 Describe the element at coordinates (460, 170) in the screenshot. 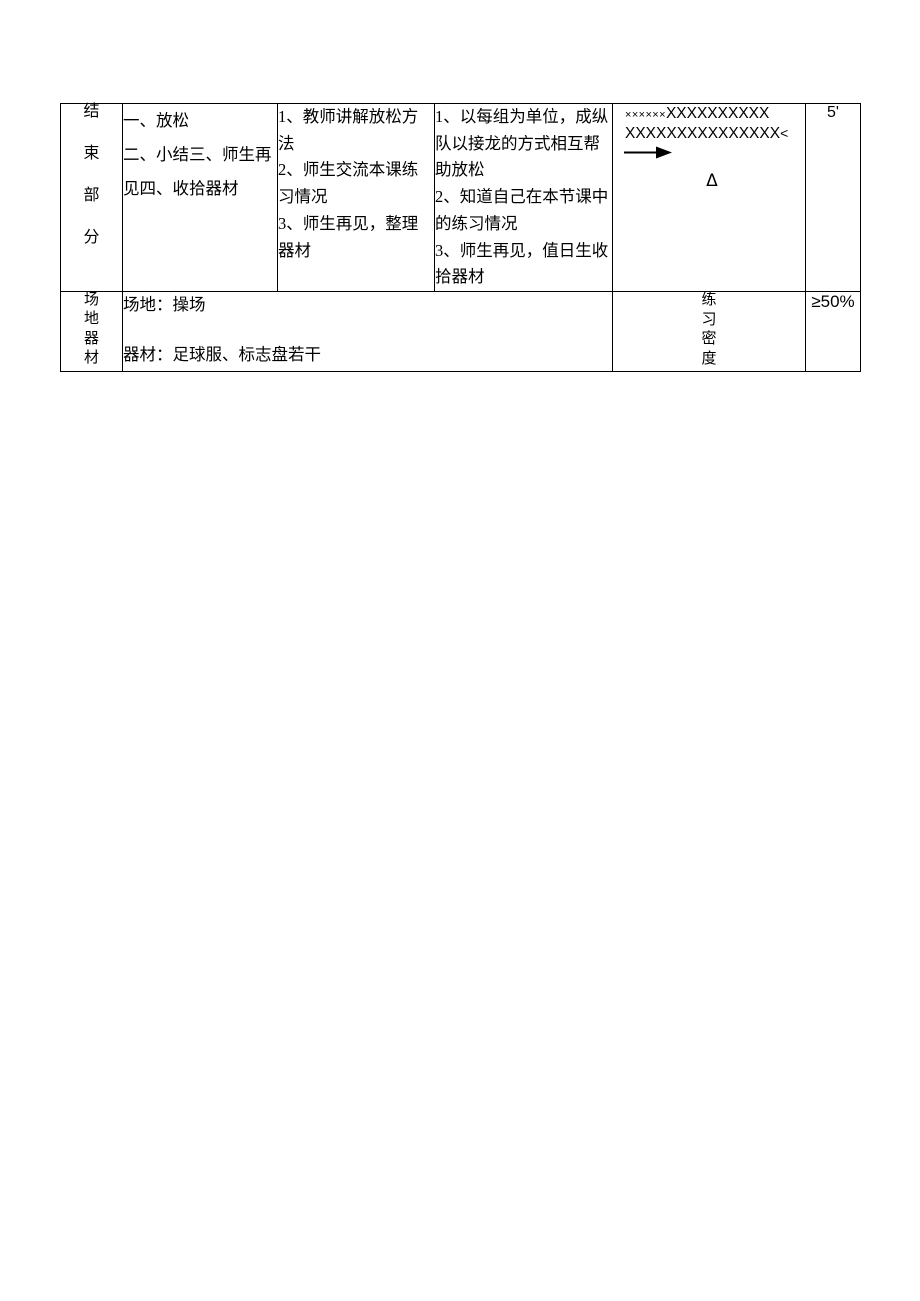

I see `student-line-3: 助放松` at that location.